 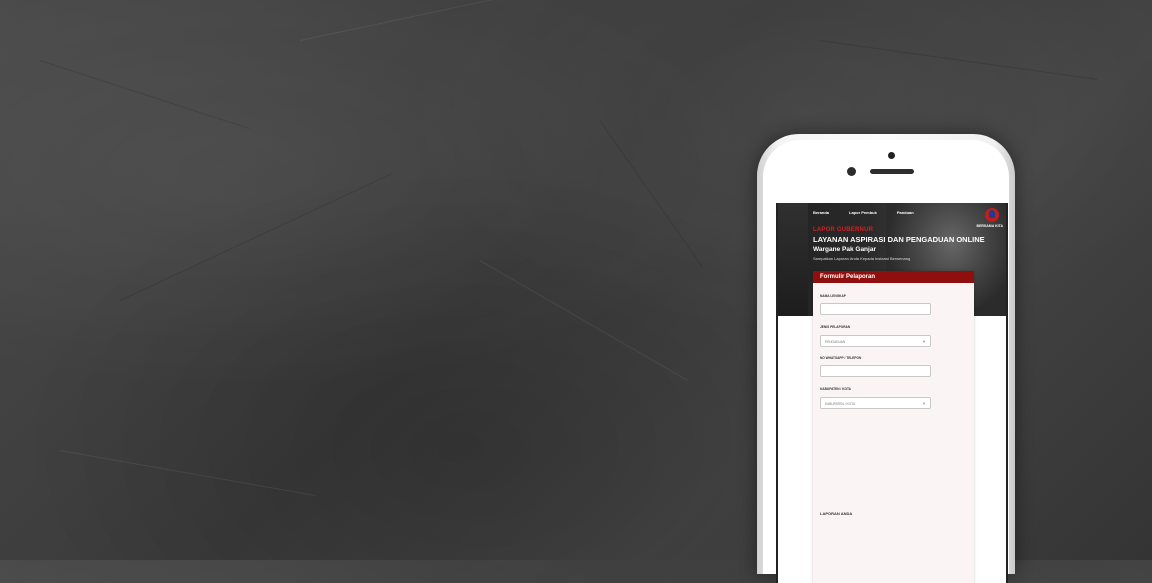 I want to click on top-nav: Beranda Lapor Pembuk Panduan, so click(x=873, y=212).